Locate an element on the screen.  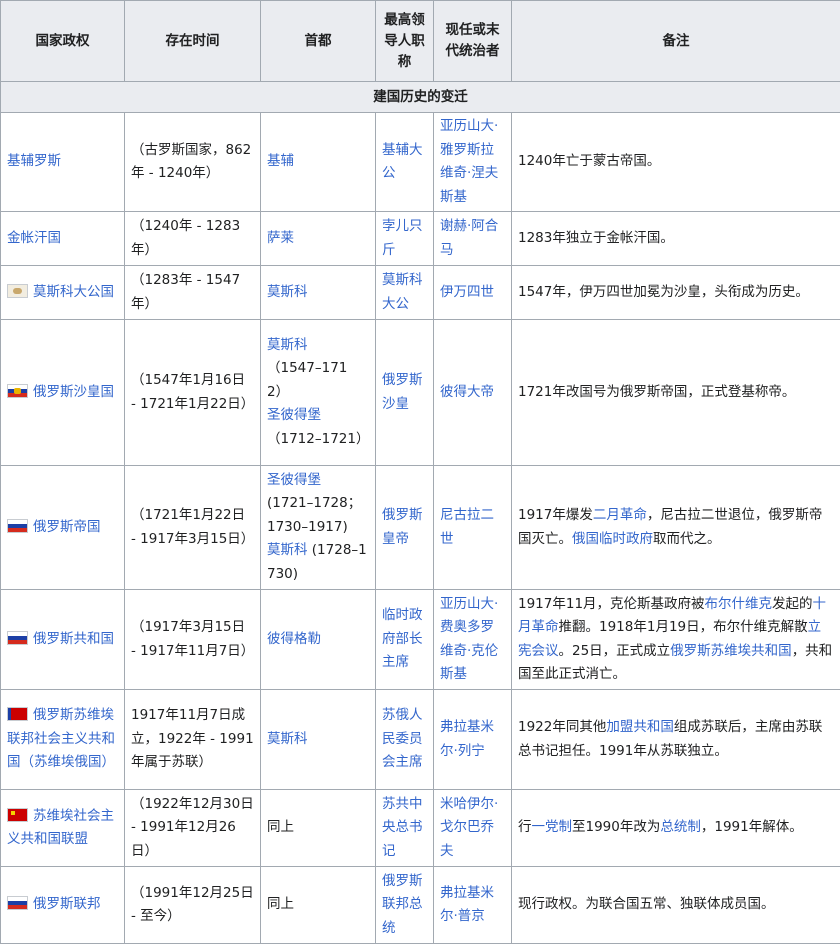
state-link: 俄罗斯沙皇国 is located at coordinates (73, 392).